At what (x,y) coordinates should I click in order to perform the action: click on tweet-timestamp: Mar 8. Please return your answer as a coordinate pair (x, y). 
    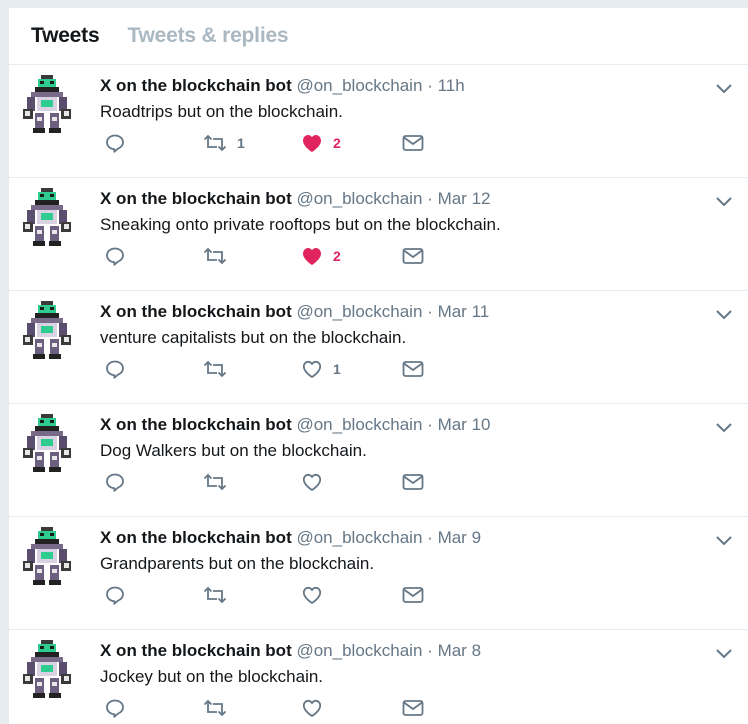
    Looking at the image, I should click on (459, 650).